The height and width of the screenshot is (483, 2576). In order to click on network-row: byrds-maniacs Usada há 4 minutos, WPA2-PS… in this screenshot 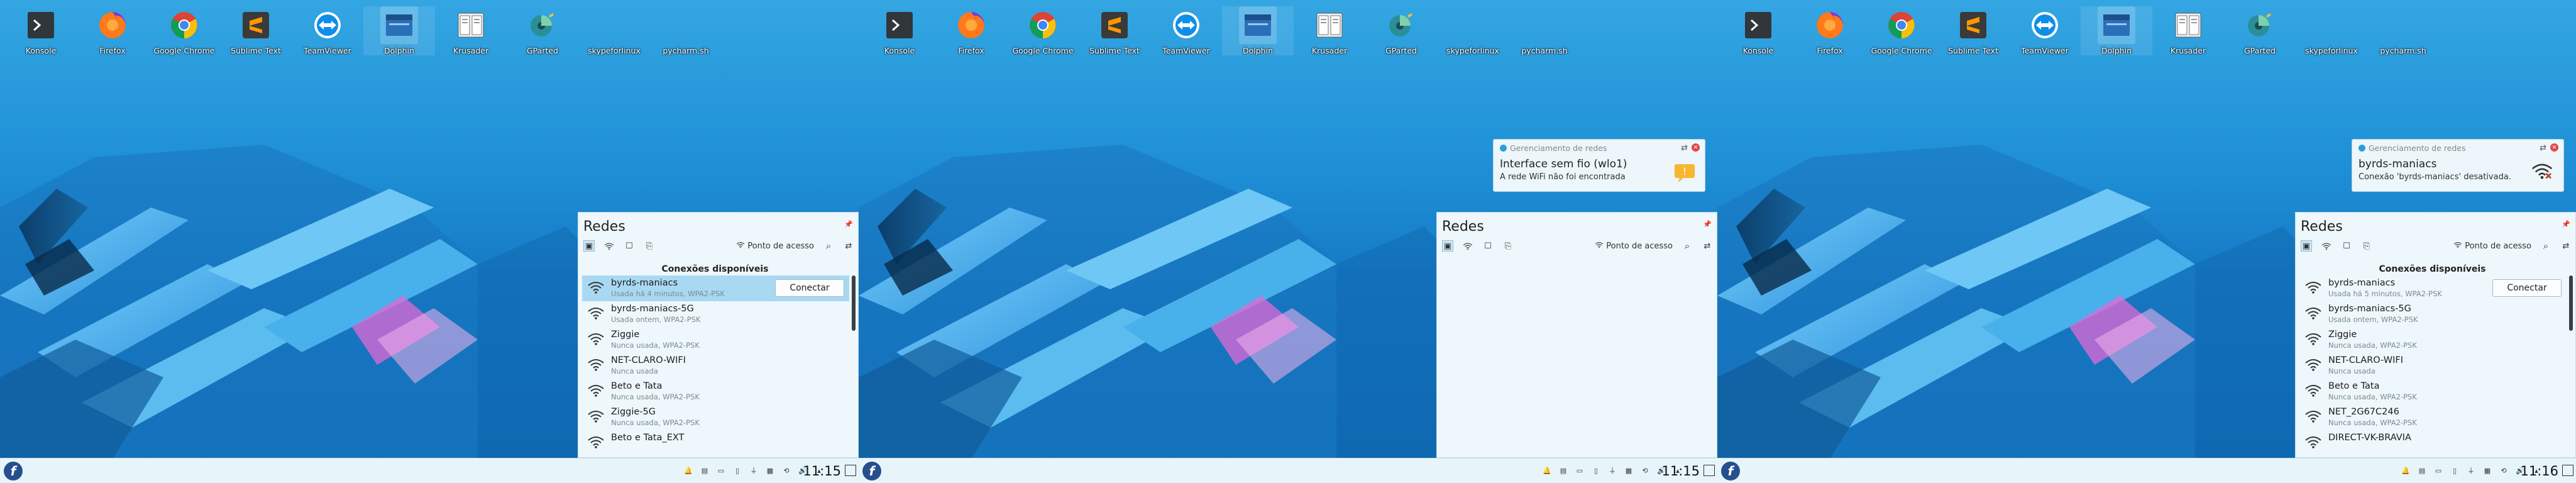, I will do `click(716, 288)`.